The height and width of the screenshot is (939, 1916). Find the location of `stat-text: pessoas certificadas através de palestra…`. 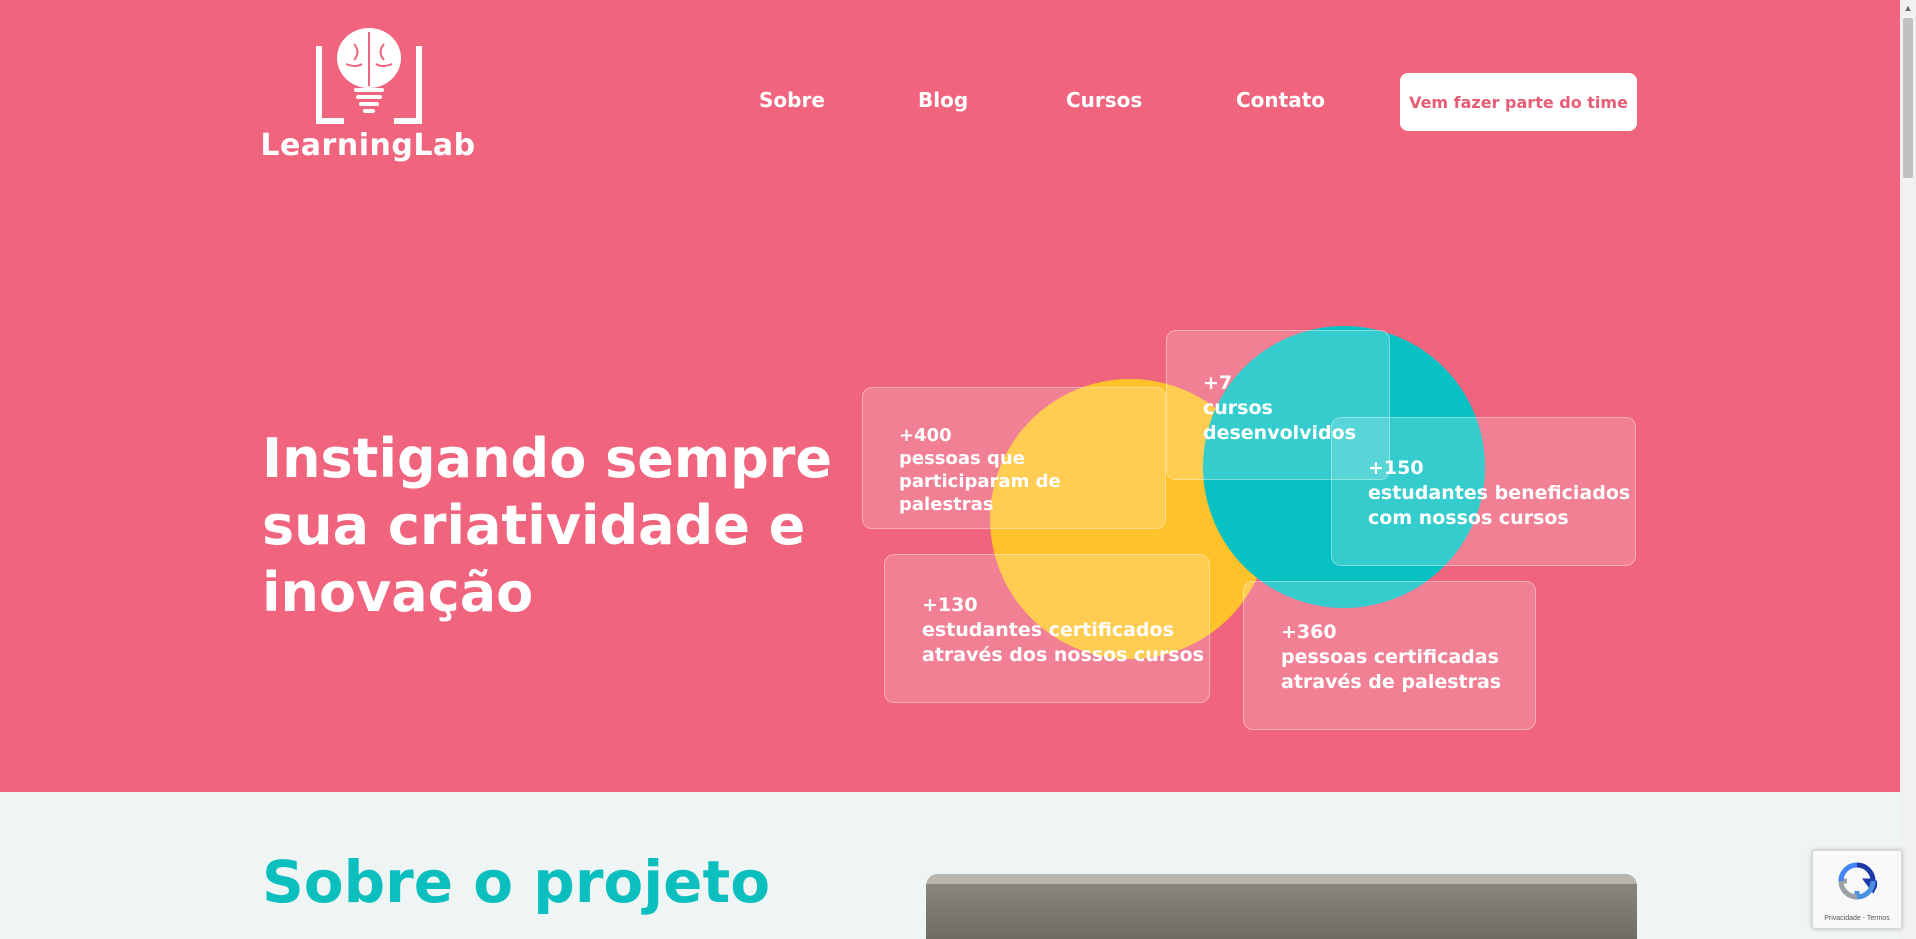

stat-text: pessoas certificadas através de palestra… is located at coordinates (1391, 669).